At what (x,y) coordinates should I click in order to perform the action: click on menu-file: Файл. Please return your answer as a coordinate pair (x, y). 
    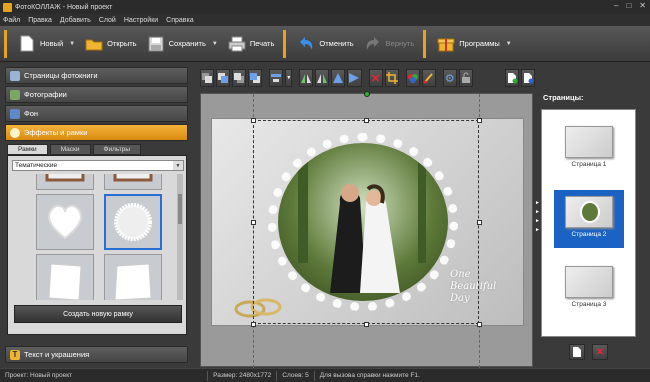
    Looking at the image, I should click on (11, 20).